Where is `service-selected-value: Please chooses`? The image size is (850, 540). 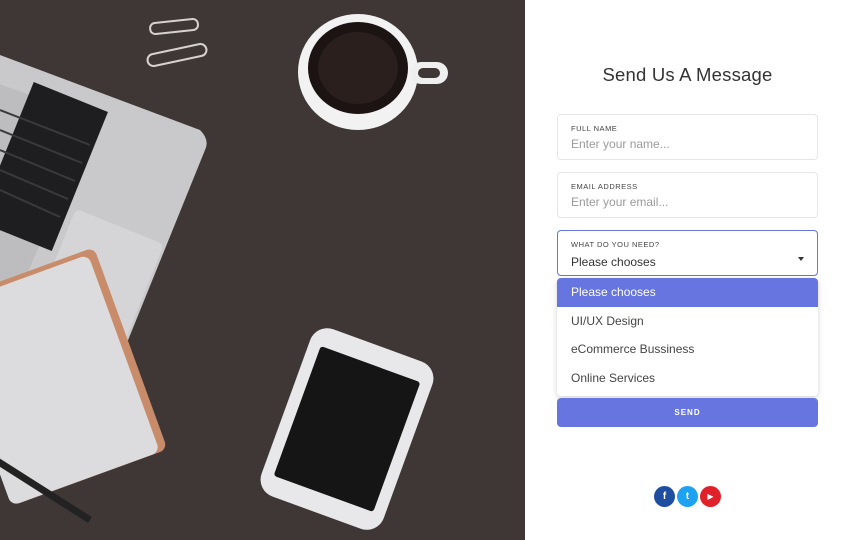 service-selected-value: Please chooses is located at coordinates (613, 262).